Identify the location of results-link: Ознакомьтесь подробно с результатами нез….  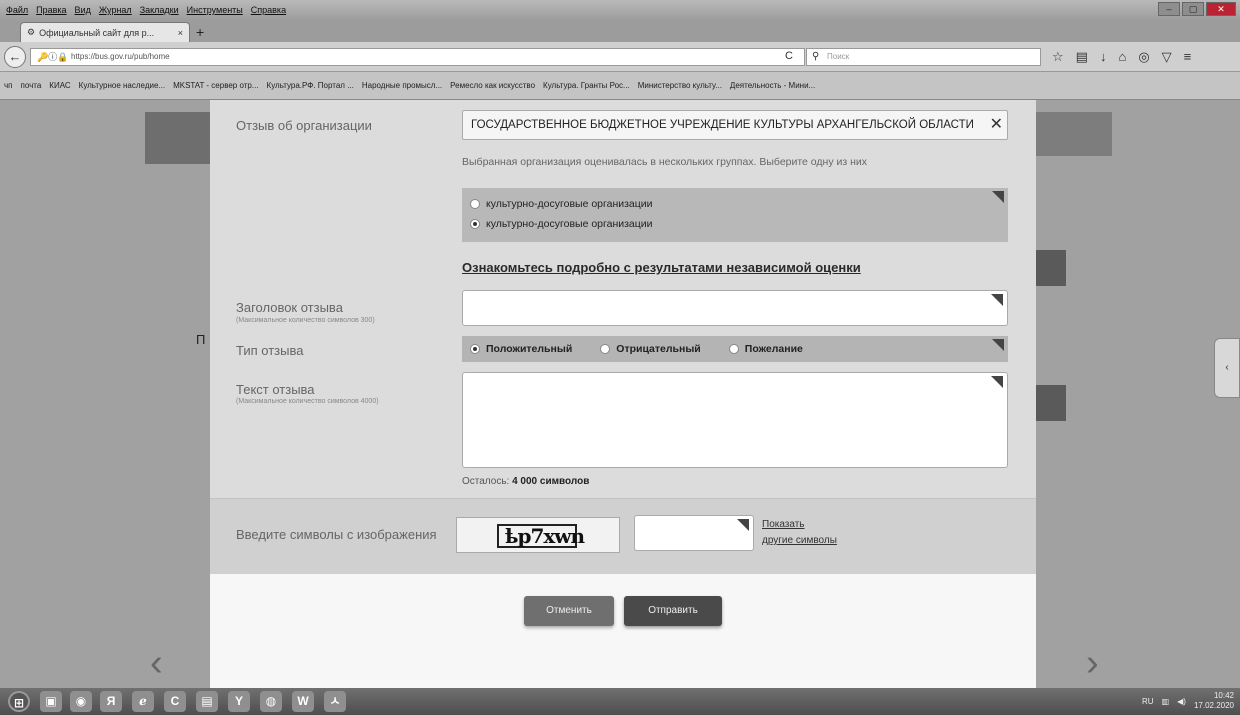
(661, 267).